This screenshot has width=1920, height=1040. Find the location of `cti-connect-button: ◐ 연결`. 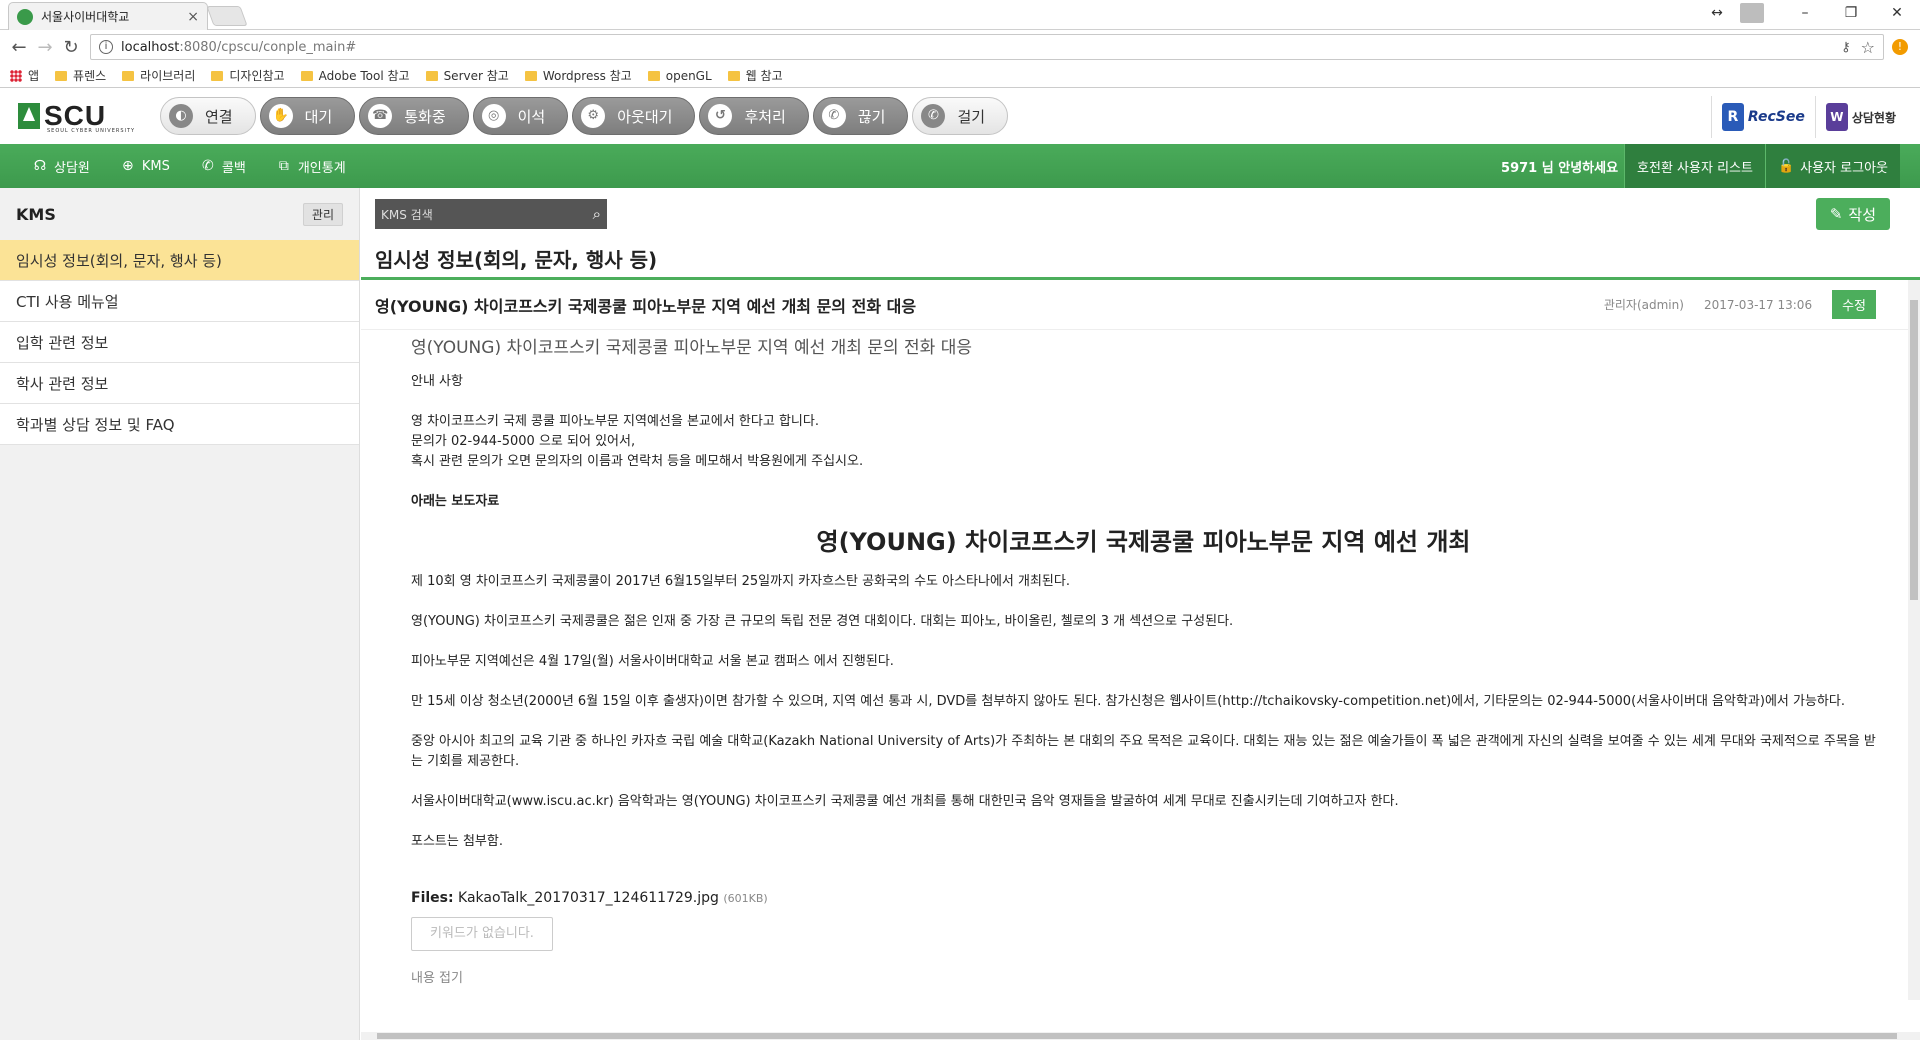

cti-connect-button: ◐ 연결 is located at coordinates (208, 116).